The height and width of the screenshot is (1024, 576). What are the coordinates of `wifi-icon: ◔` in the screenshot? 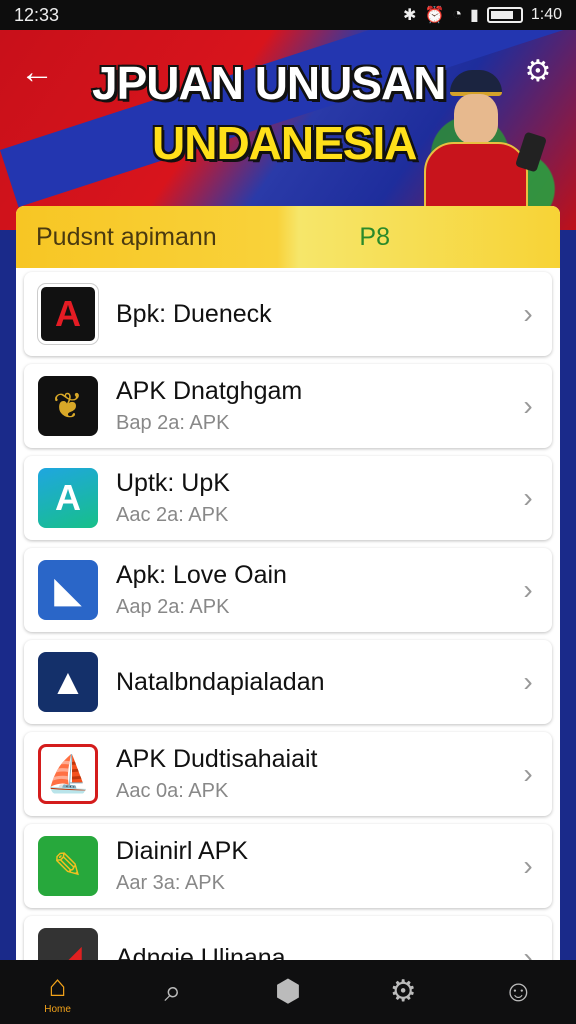 It's located at (457, 14).